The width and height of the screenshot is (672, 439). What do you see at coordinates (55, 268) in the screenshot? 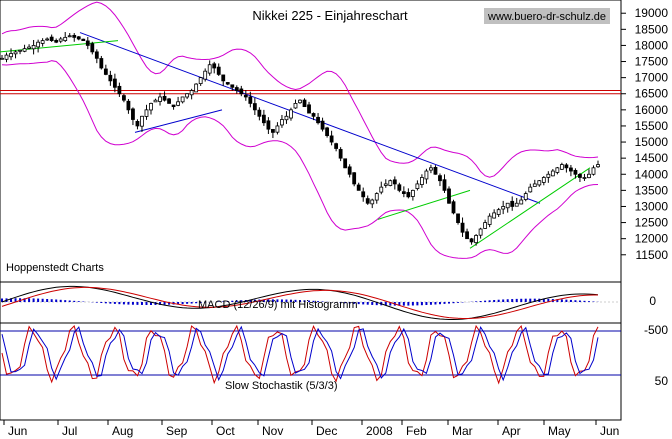
I see `source-label: Hoppenstedt Charts` at bounding box center [55, 268].